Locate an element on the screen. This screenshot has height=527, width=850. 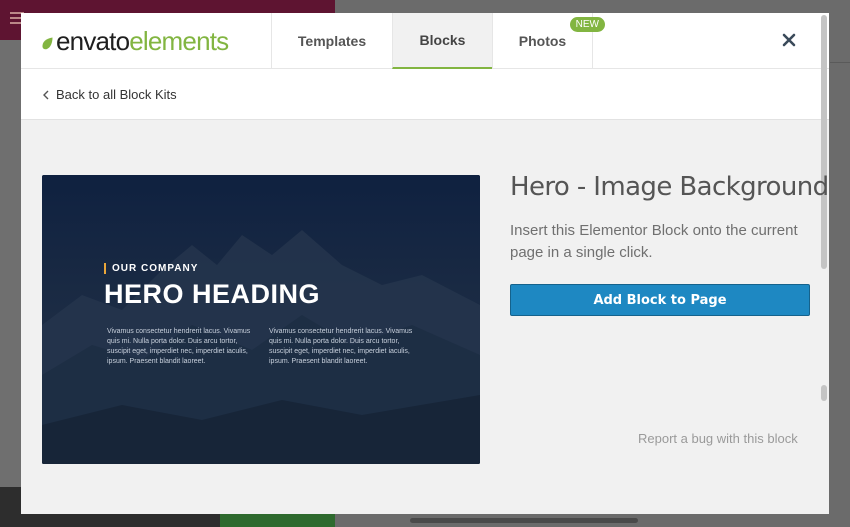
tab-blocks: Blocks is located at coordinates (442, 41).